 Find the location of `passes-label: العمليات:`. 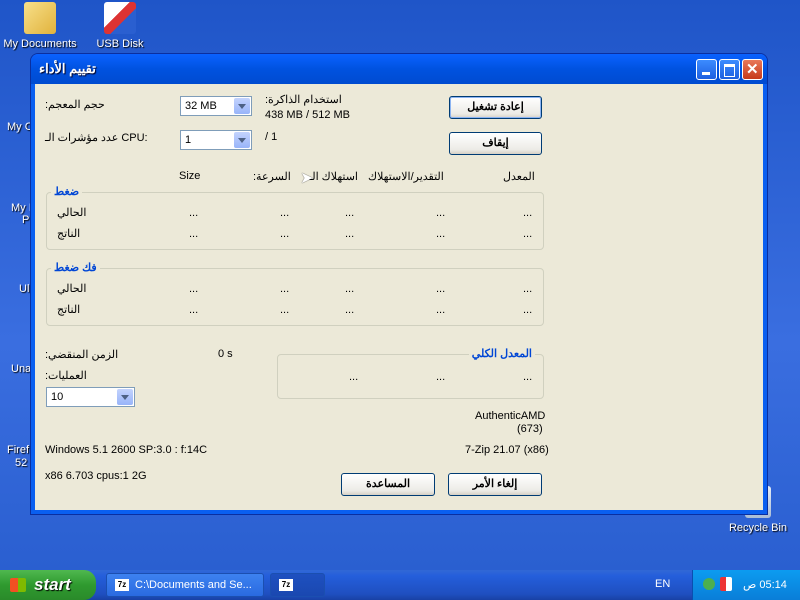

passes-label: العمليات: is located at coordinates (66, 376).